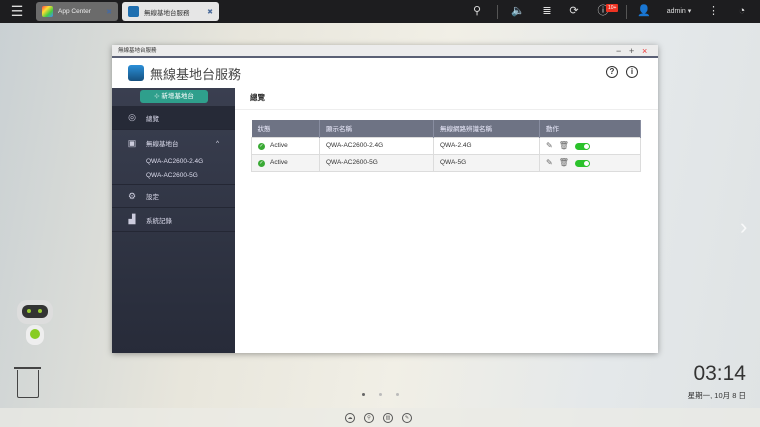 This screenshot has width=760, height=427. What do you see at coordinates (547, 11) in the screenshot?
I see `stack-icon: ≣` at bounding box center [547, 11].